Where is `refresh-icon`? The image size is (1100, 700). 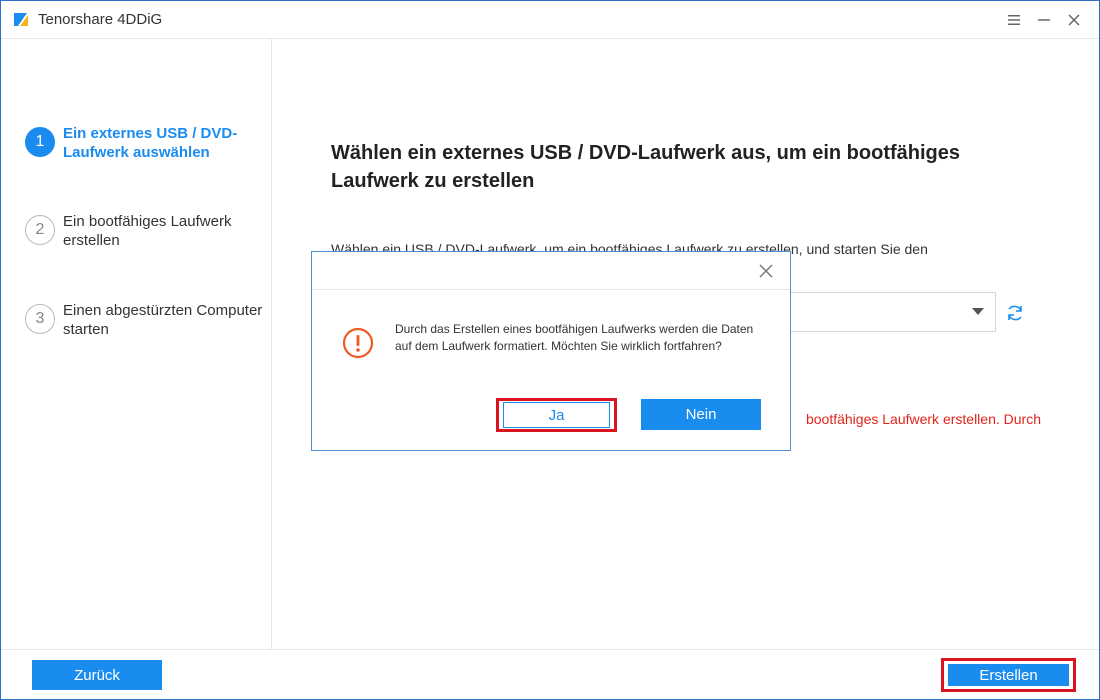 refresh-icon is located at coordinates (1015, 313).